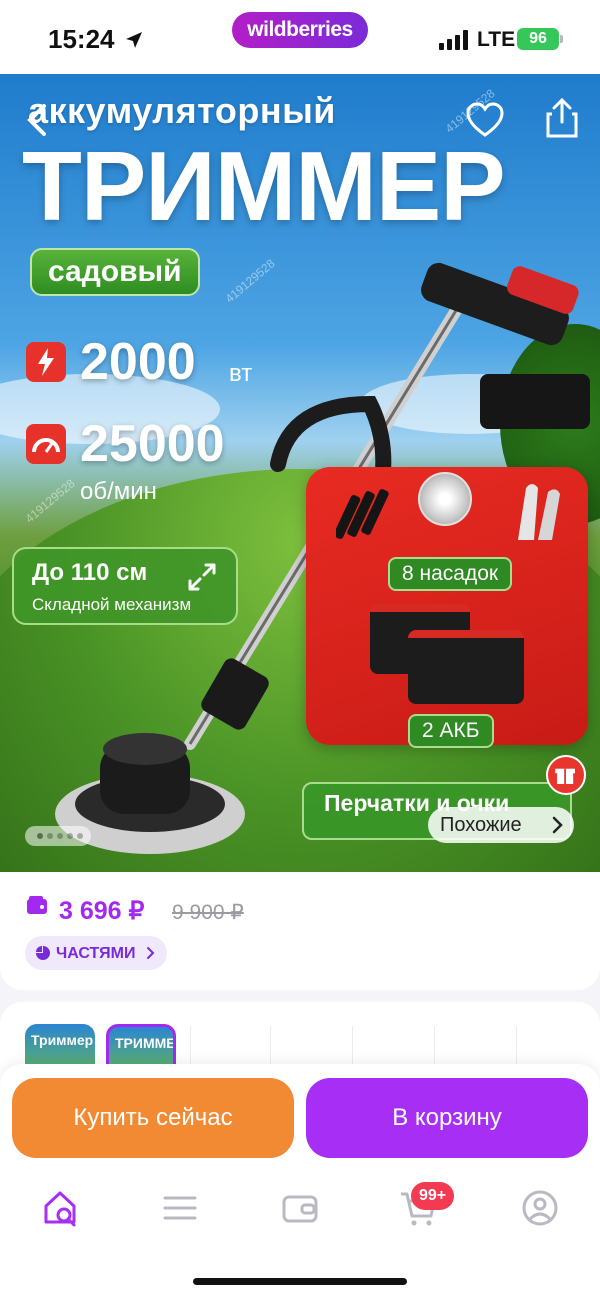 Image resolution: width=600 pixels, height=1297 pixels. I want to click on old-price: 9 900 ₽, so click(208, 912).